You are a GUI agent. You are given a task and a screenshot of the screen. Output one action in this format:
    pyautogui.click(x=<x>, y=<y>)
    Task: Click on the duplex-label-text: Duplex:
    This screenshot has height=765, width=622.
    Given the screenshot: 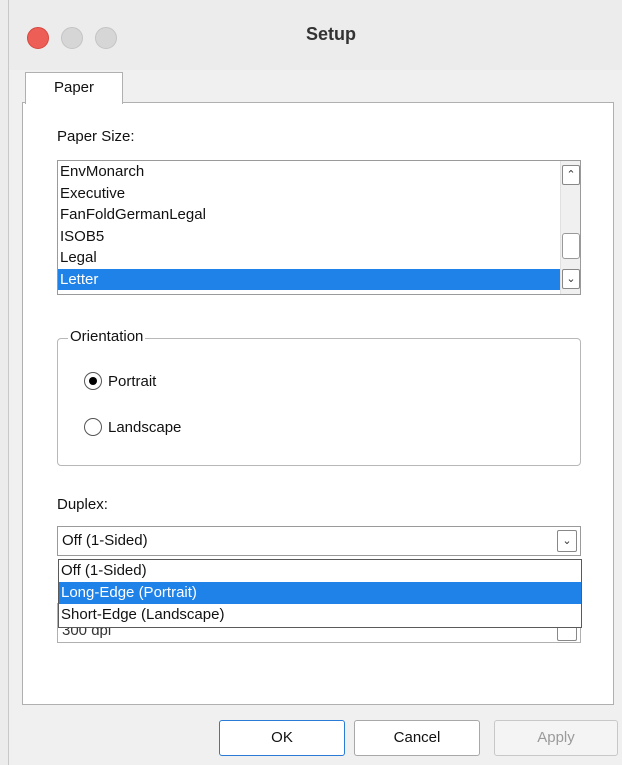 What is the action you would take?
    pyautogui.click(x=82, y=504)
    